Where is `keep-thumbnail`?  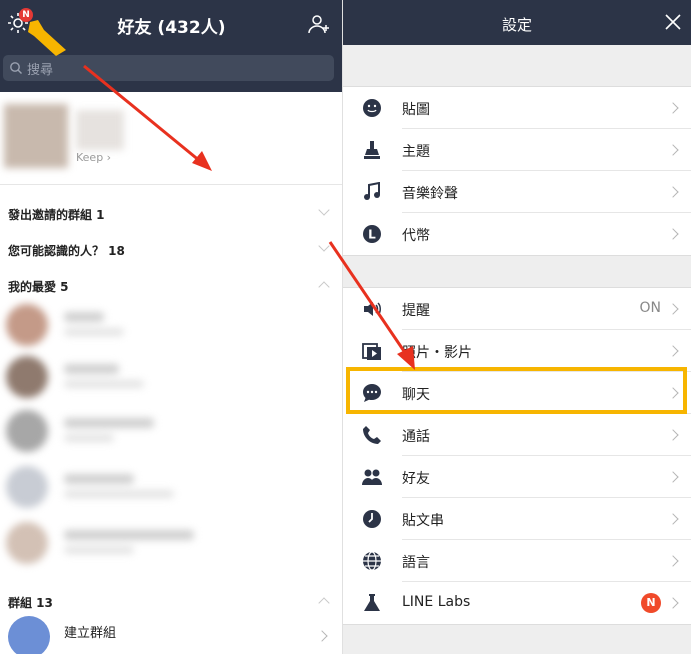 keep-thumbnail is located at coordinates (100, 130).